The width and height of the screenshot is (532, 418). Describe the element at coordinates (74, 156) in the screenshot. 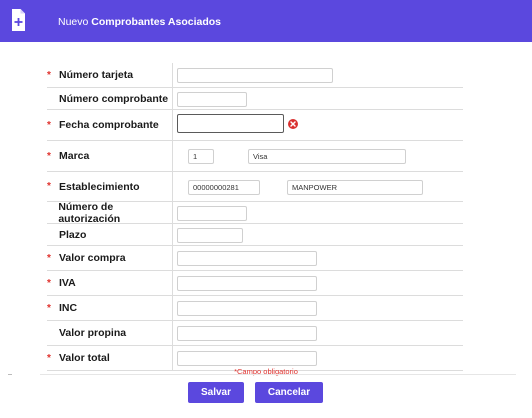

I see `label-marca: Marca` at that location.